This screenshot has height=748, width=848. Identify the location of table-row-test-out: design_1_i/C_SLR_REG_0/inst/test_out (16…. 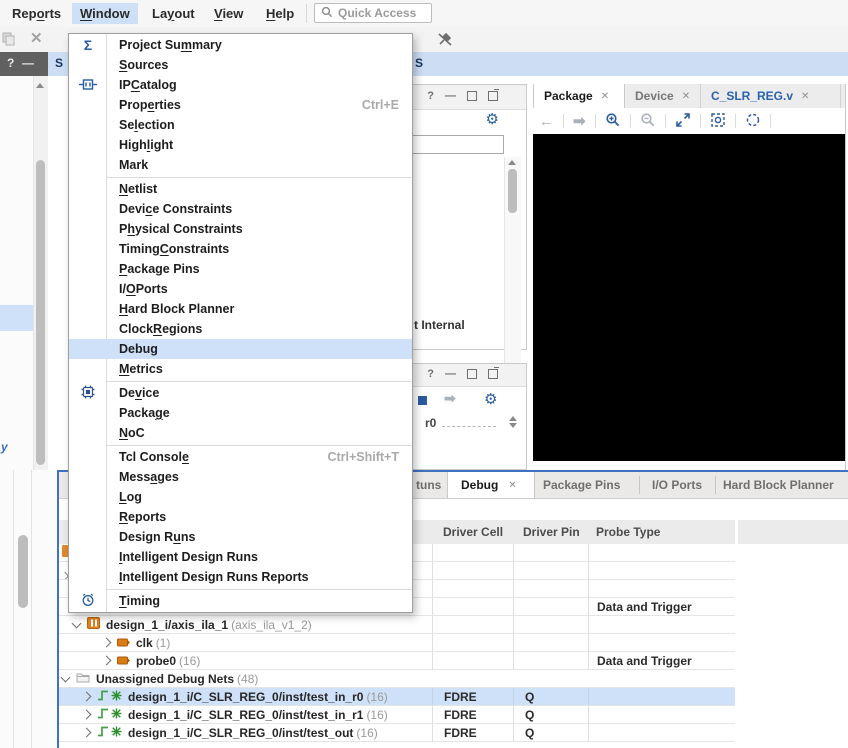
(397, 733).